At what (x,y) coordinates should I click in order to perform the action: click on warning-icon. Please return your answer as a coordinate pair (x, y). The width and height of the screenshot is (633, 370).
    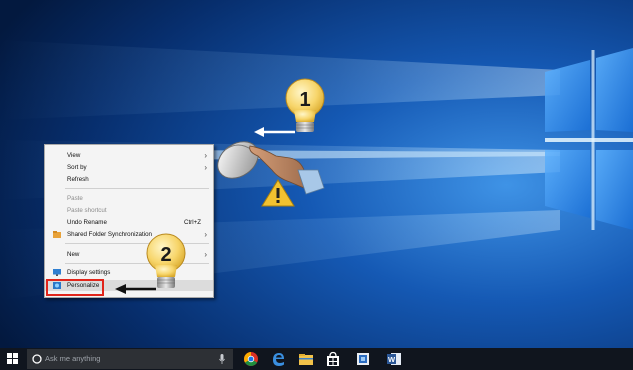
    Looking at the image, I should click on (278, 193).